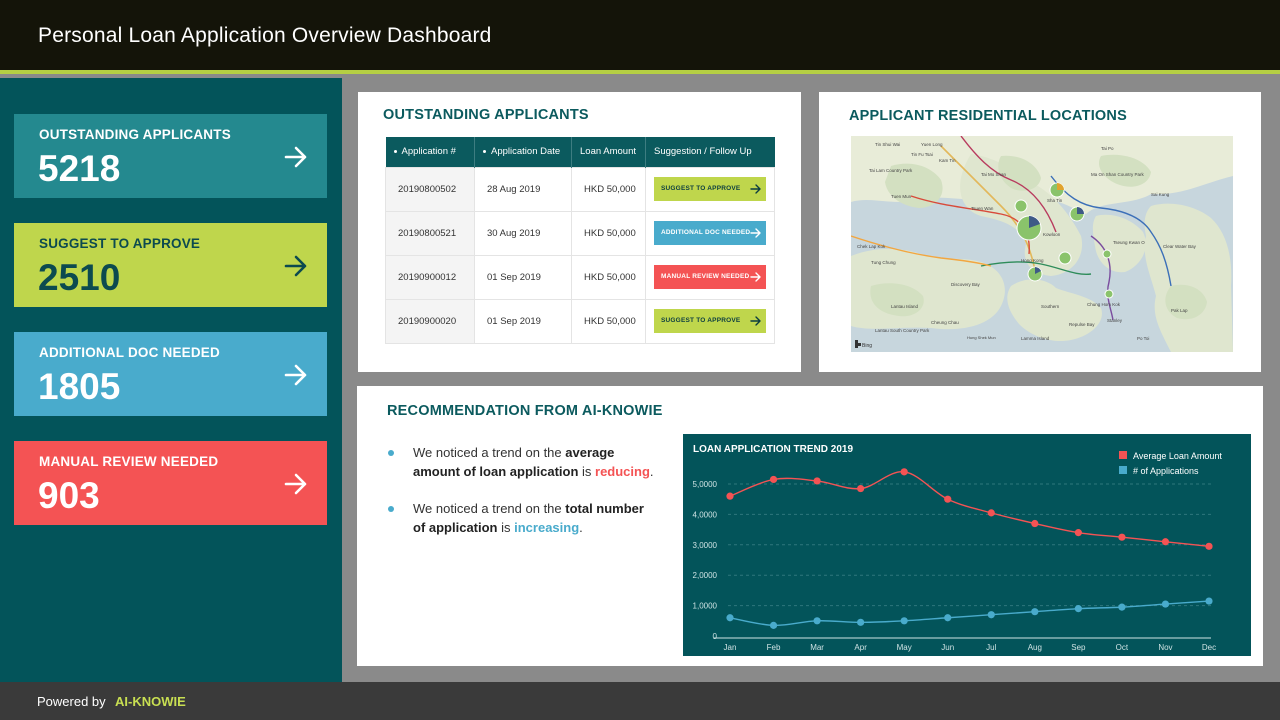 This screenshot has height=720, width=1280. I want to click on map-label: Tin Fu Tsai, so click(922, 154).